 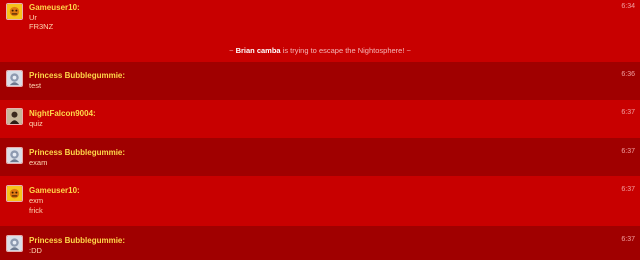 What do you see at coordinates (320, 157) in the screenshot?
I see `chat-message: Princess Bubblegummie: exam 6:37` at bounding box center [320, 157].